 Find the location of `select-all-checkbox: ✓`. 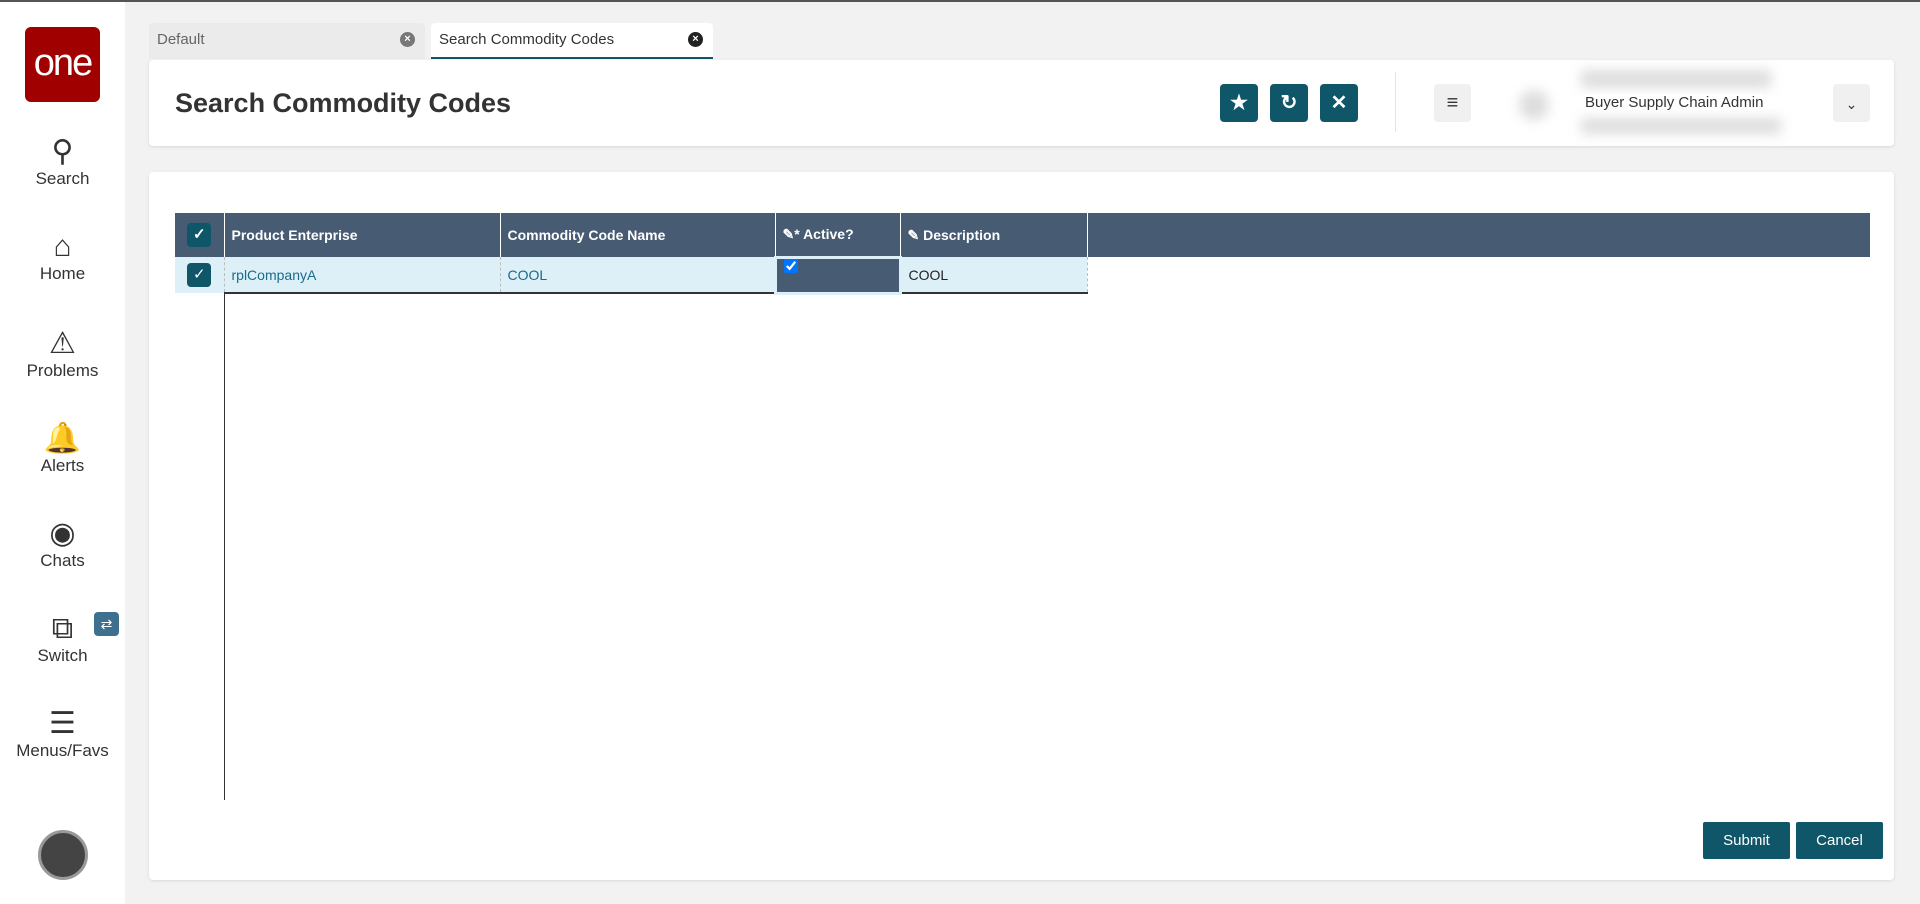

select-all-checkbox: ✓ is located at coordinates (200, 235).